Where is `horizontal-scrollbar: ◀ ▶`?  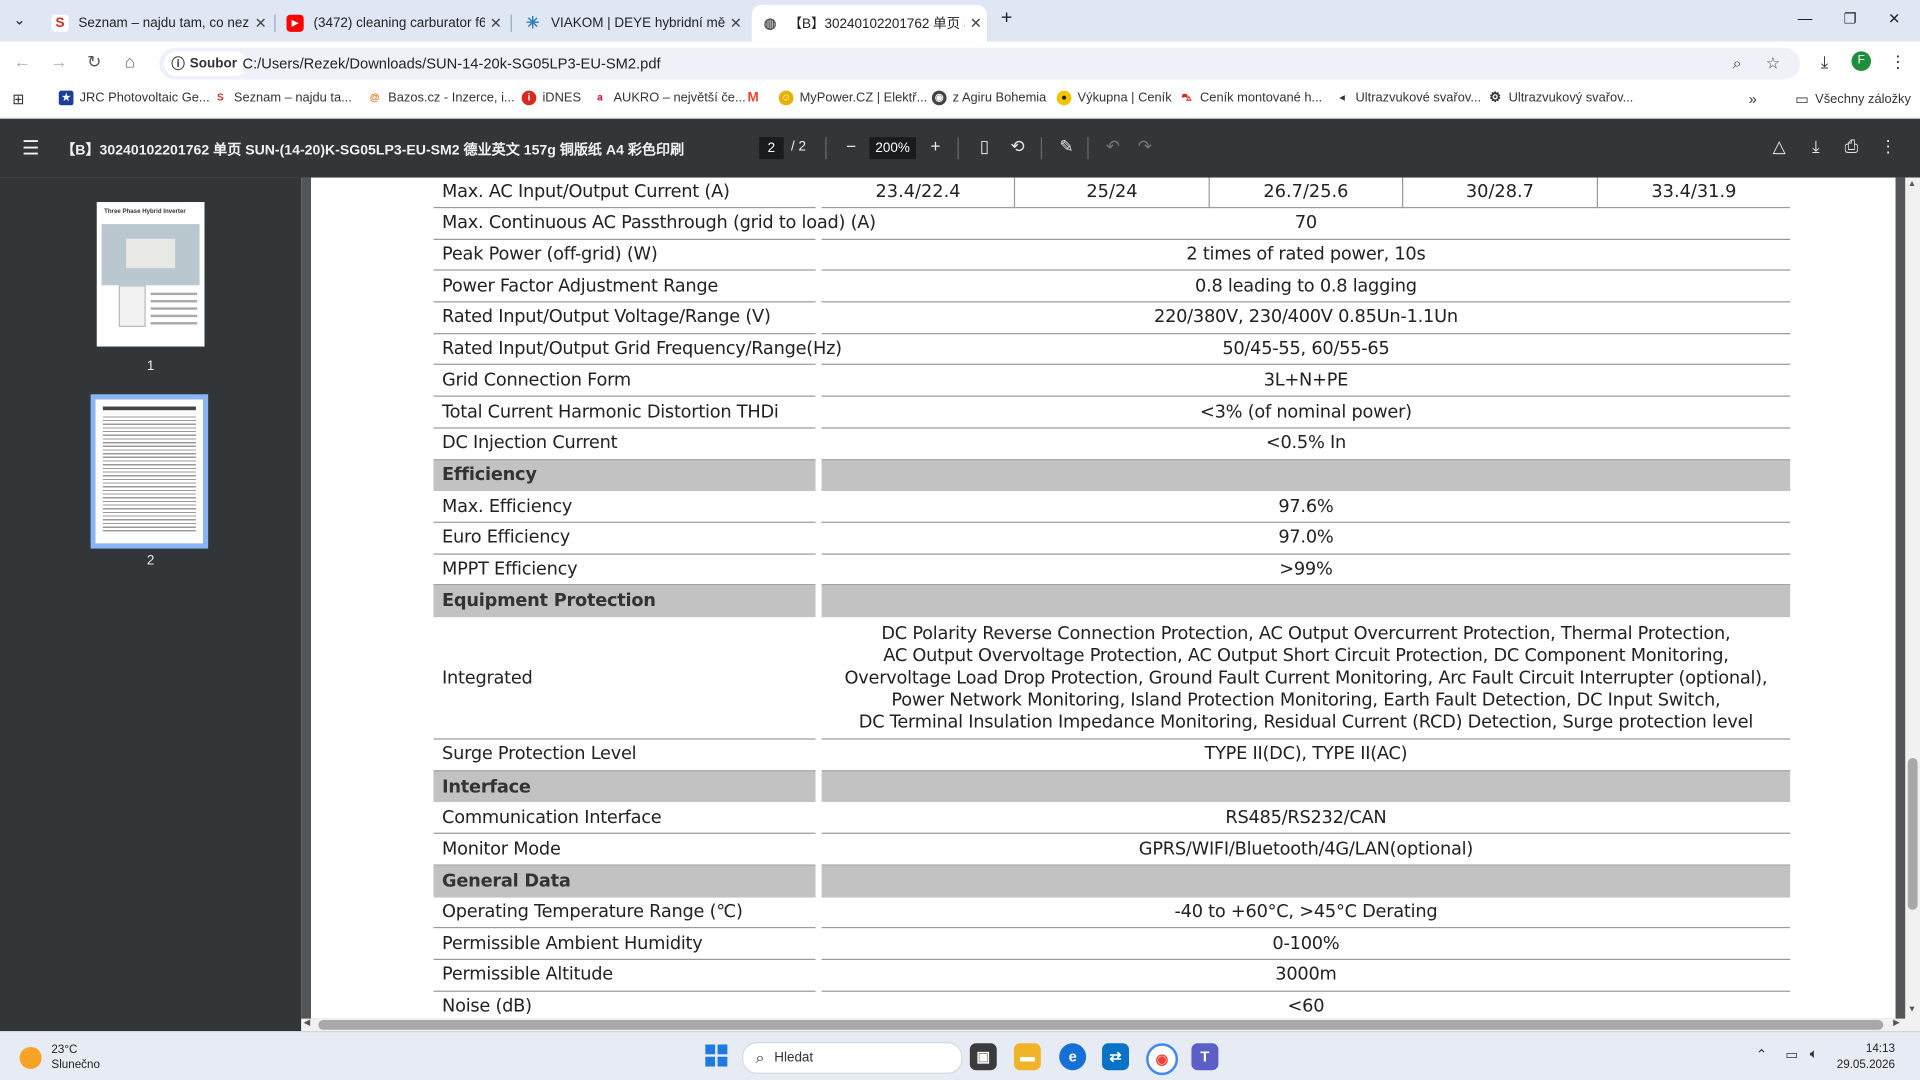 horizontal-scrollbar: ◀ ▶ is located at coordinates (1103, 1025).